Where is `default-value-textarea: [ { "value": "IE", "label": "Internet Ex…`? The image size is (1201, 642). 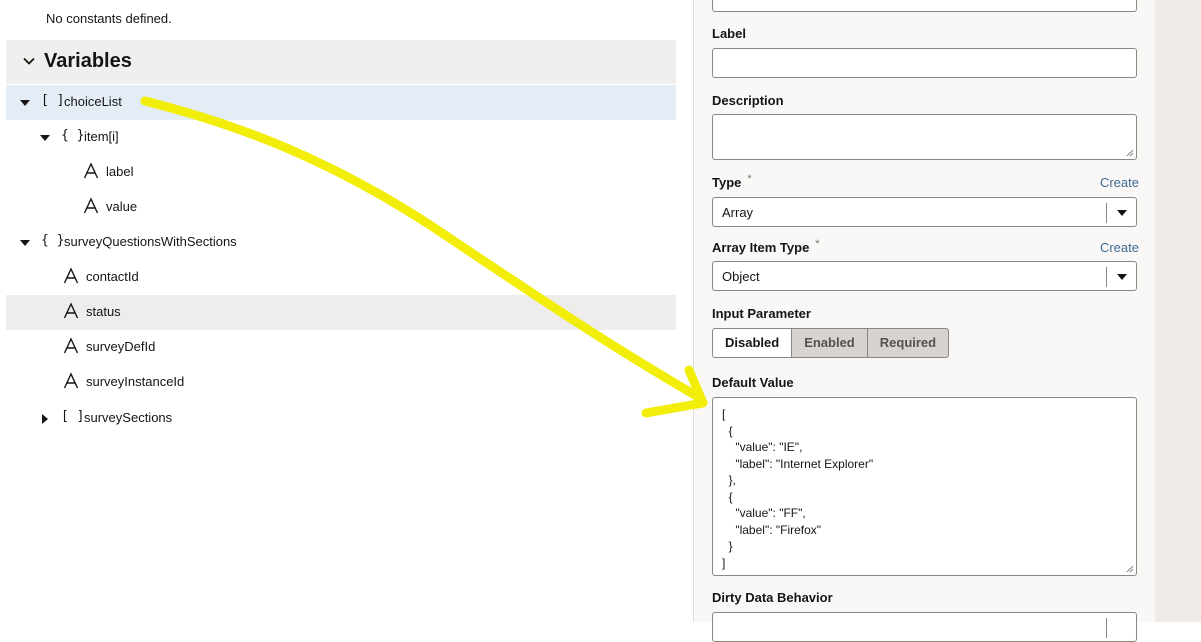 default-value-textarea: [ { "value": "IE", "label": "Internet Ex… is located at coordinates (924, 486).